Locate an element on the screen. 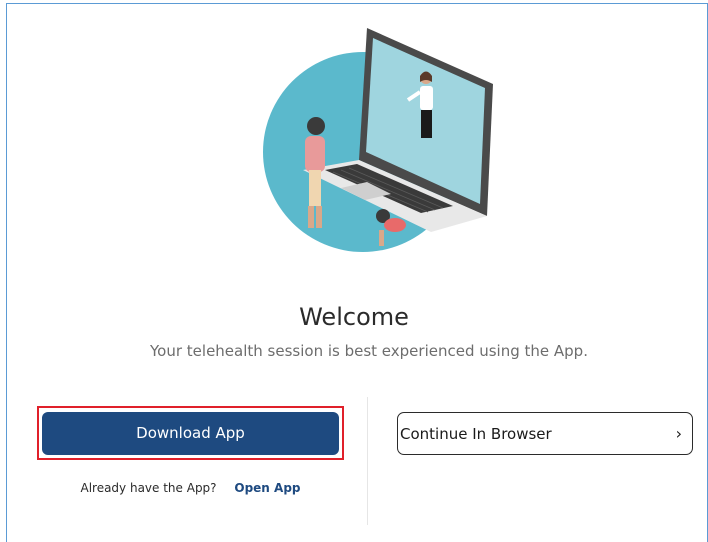 The width and height of the screenshot is (708, 542). chevron-right-icon: › is located at coordinates (678, 433).